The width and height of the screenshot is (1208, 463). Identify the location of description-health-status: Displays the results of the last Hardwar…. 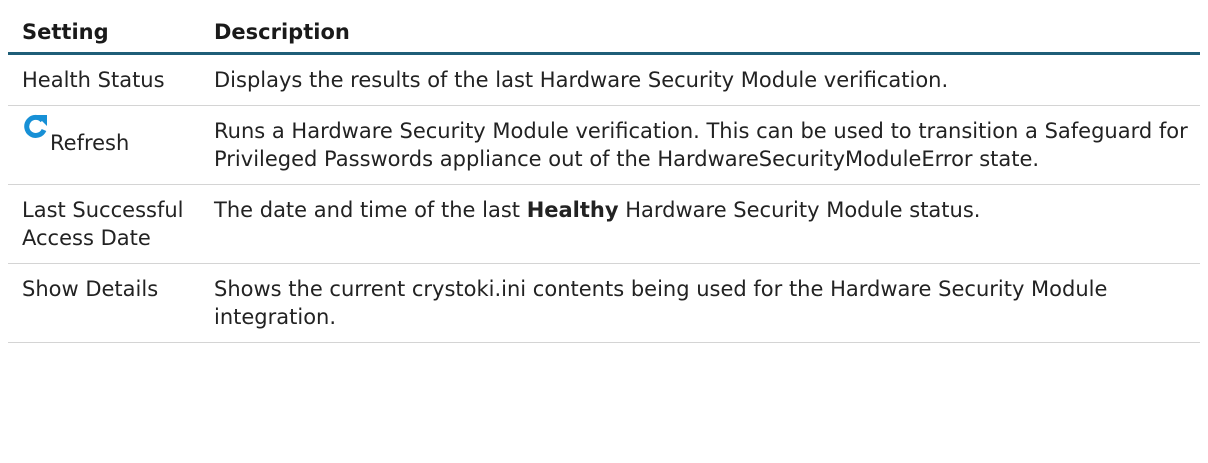
(700, 79).